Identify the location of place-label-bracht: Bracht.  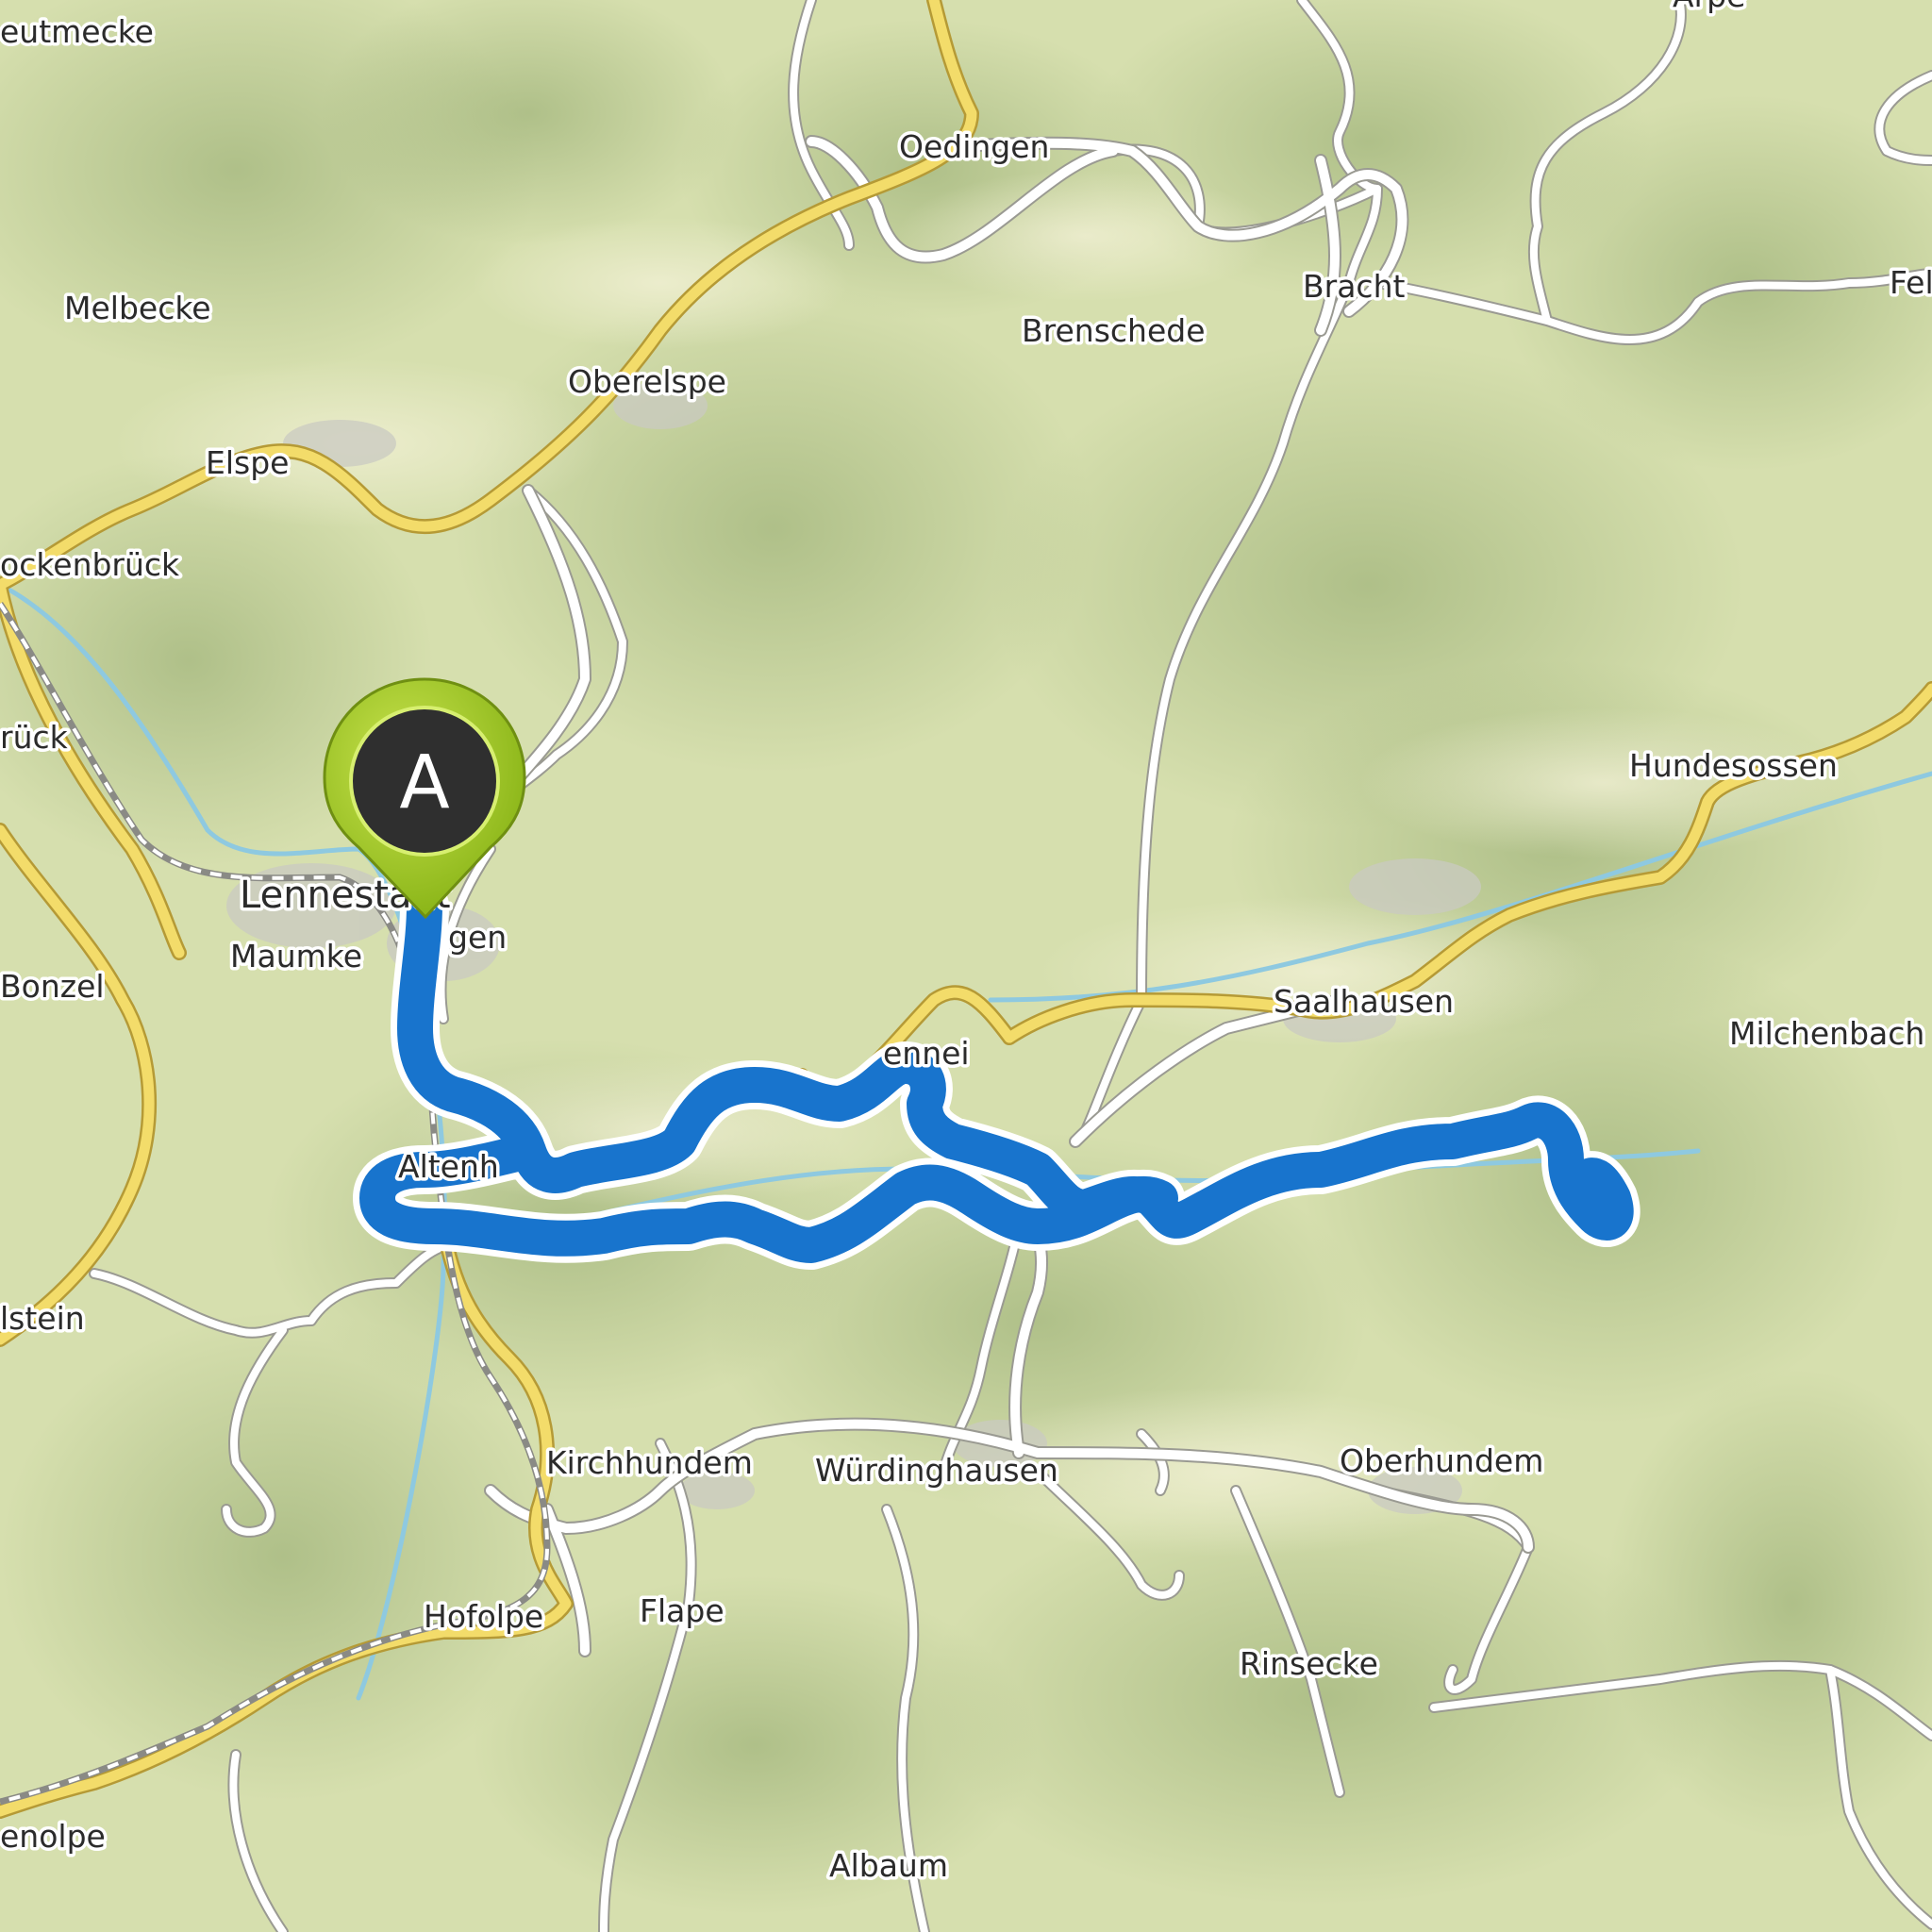
(1354, 287).